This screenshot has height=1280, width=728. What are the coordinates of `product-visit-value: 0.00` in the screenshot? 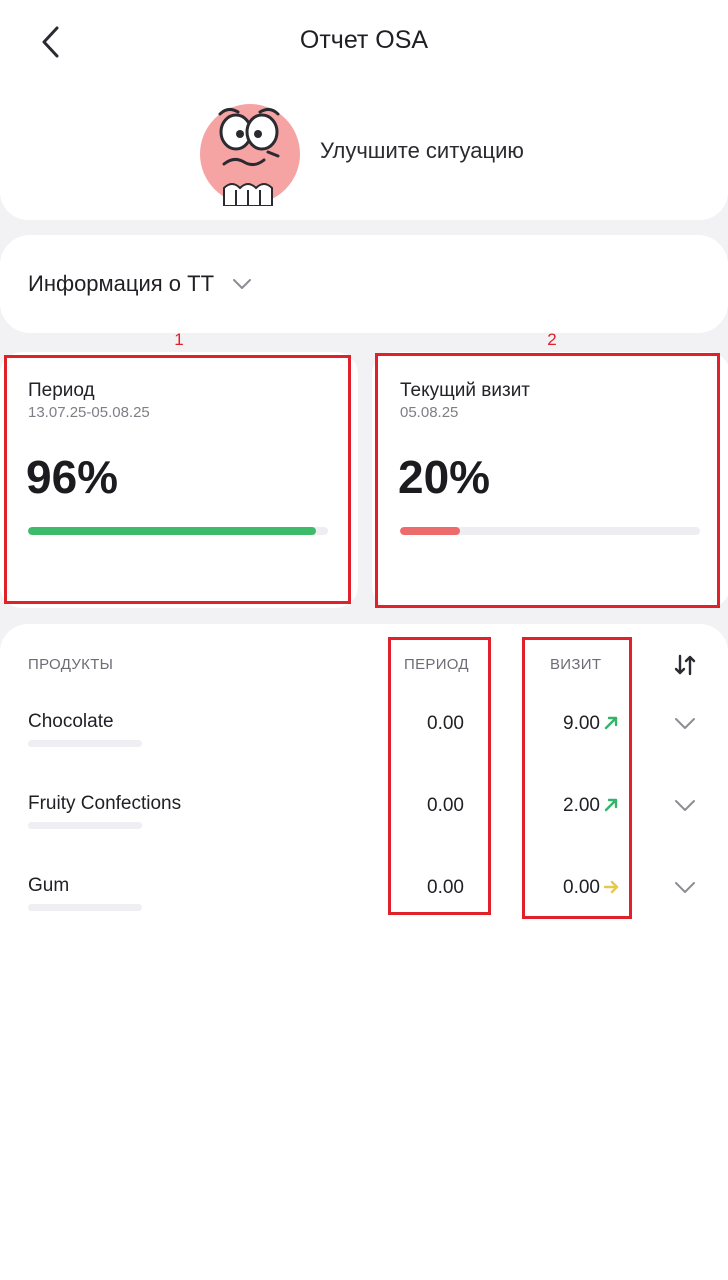 It's located at (581, 887).